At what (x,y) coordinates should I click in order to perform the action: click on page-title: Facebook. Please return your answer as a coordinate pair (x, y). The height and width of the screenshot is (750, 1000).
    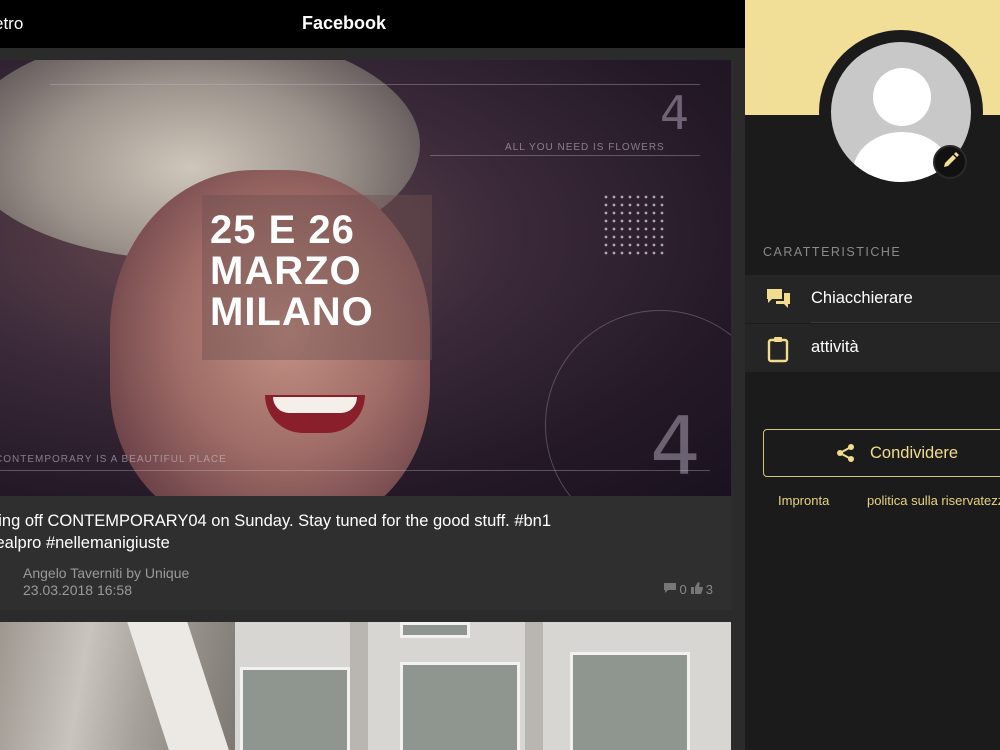
    Looking at the image, I should click on (344, 23).